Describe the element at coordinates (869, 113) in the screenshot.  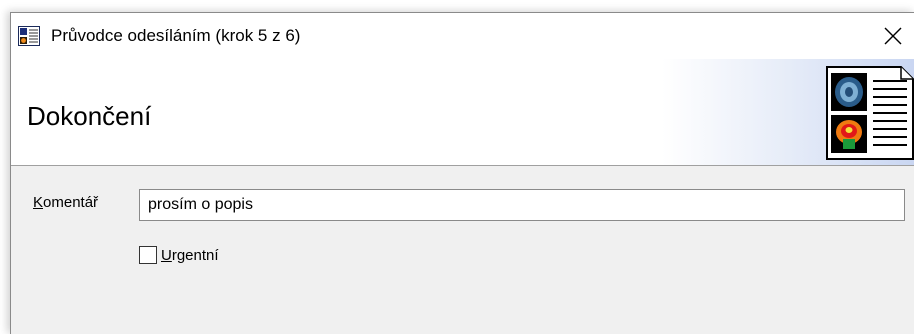
I see `medical-document-icon` at that location.